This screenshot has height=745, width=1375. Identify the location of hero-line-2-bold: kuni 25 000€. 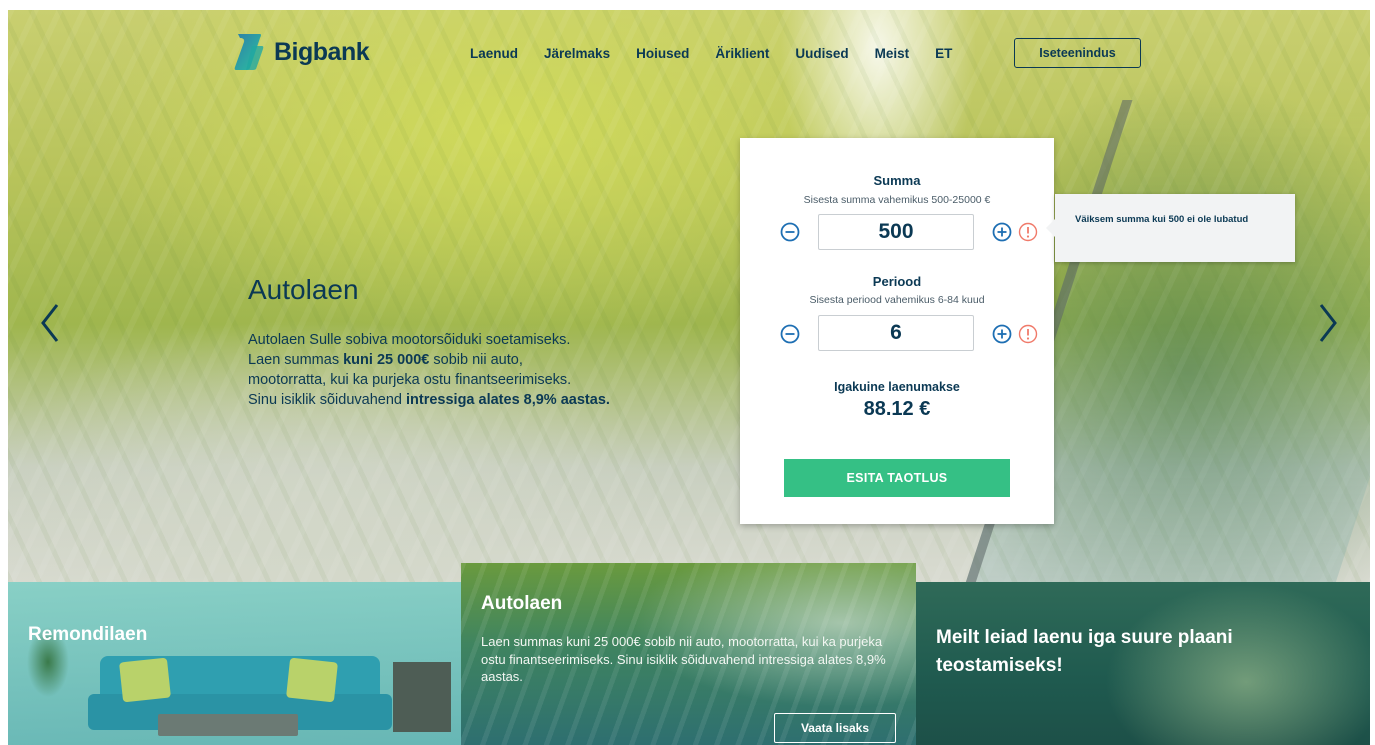
(386, 360).